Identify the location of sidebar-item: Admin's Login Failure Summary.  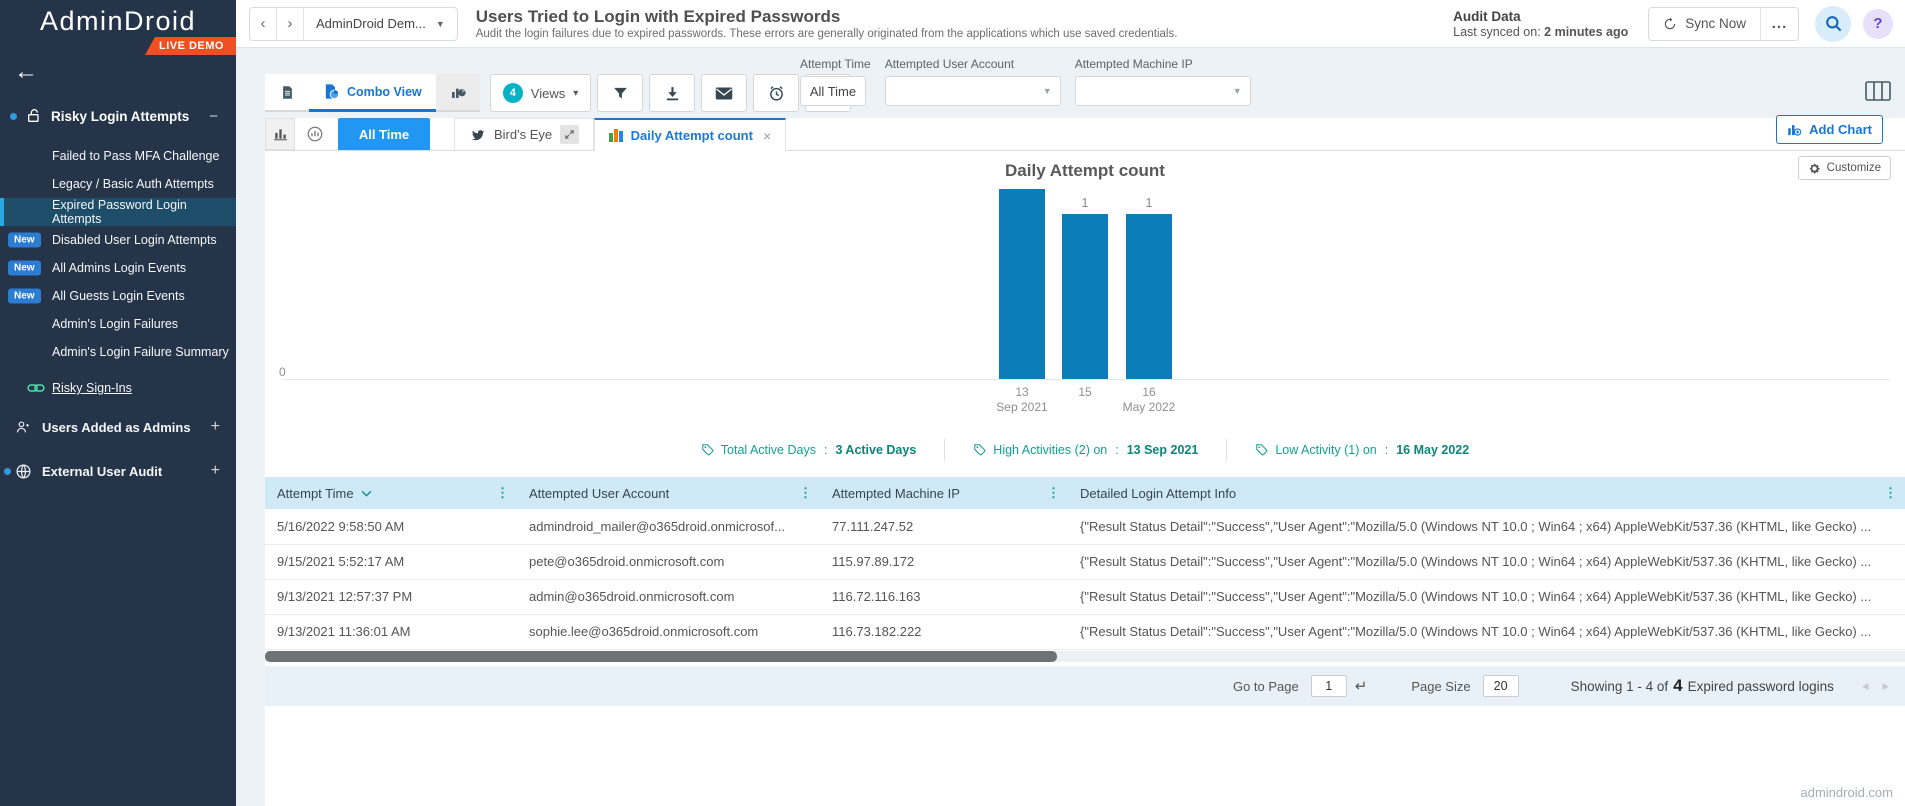
(118, 352).